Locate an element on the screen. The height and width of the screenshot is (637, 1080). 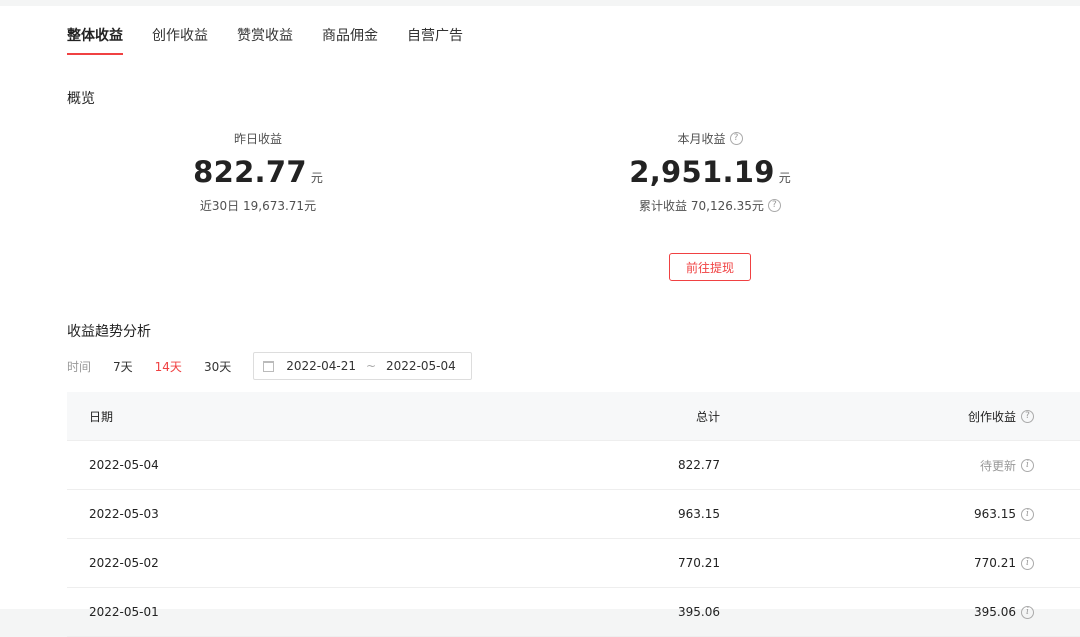
time-option-7d: 7天 is located at coordinates (123, 366).